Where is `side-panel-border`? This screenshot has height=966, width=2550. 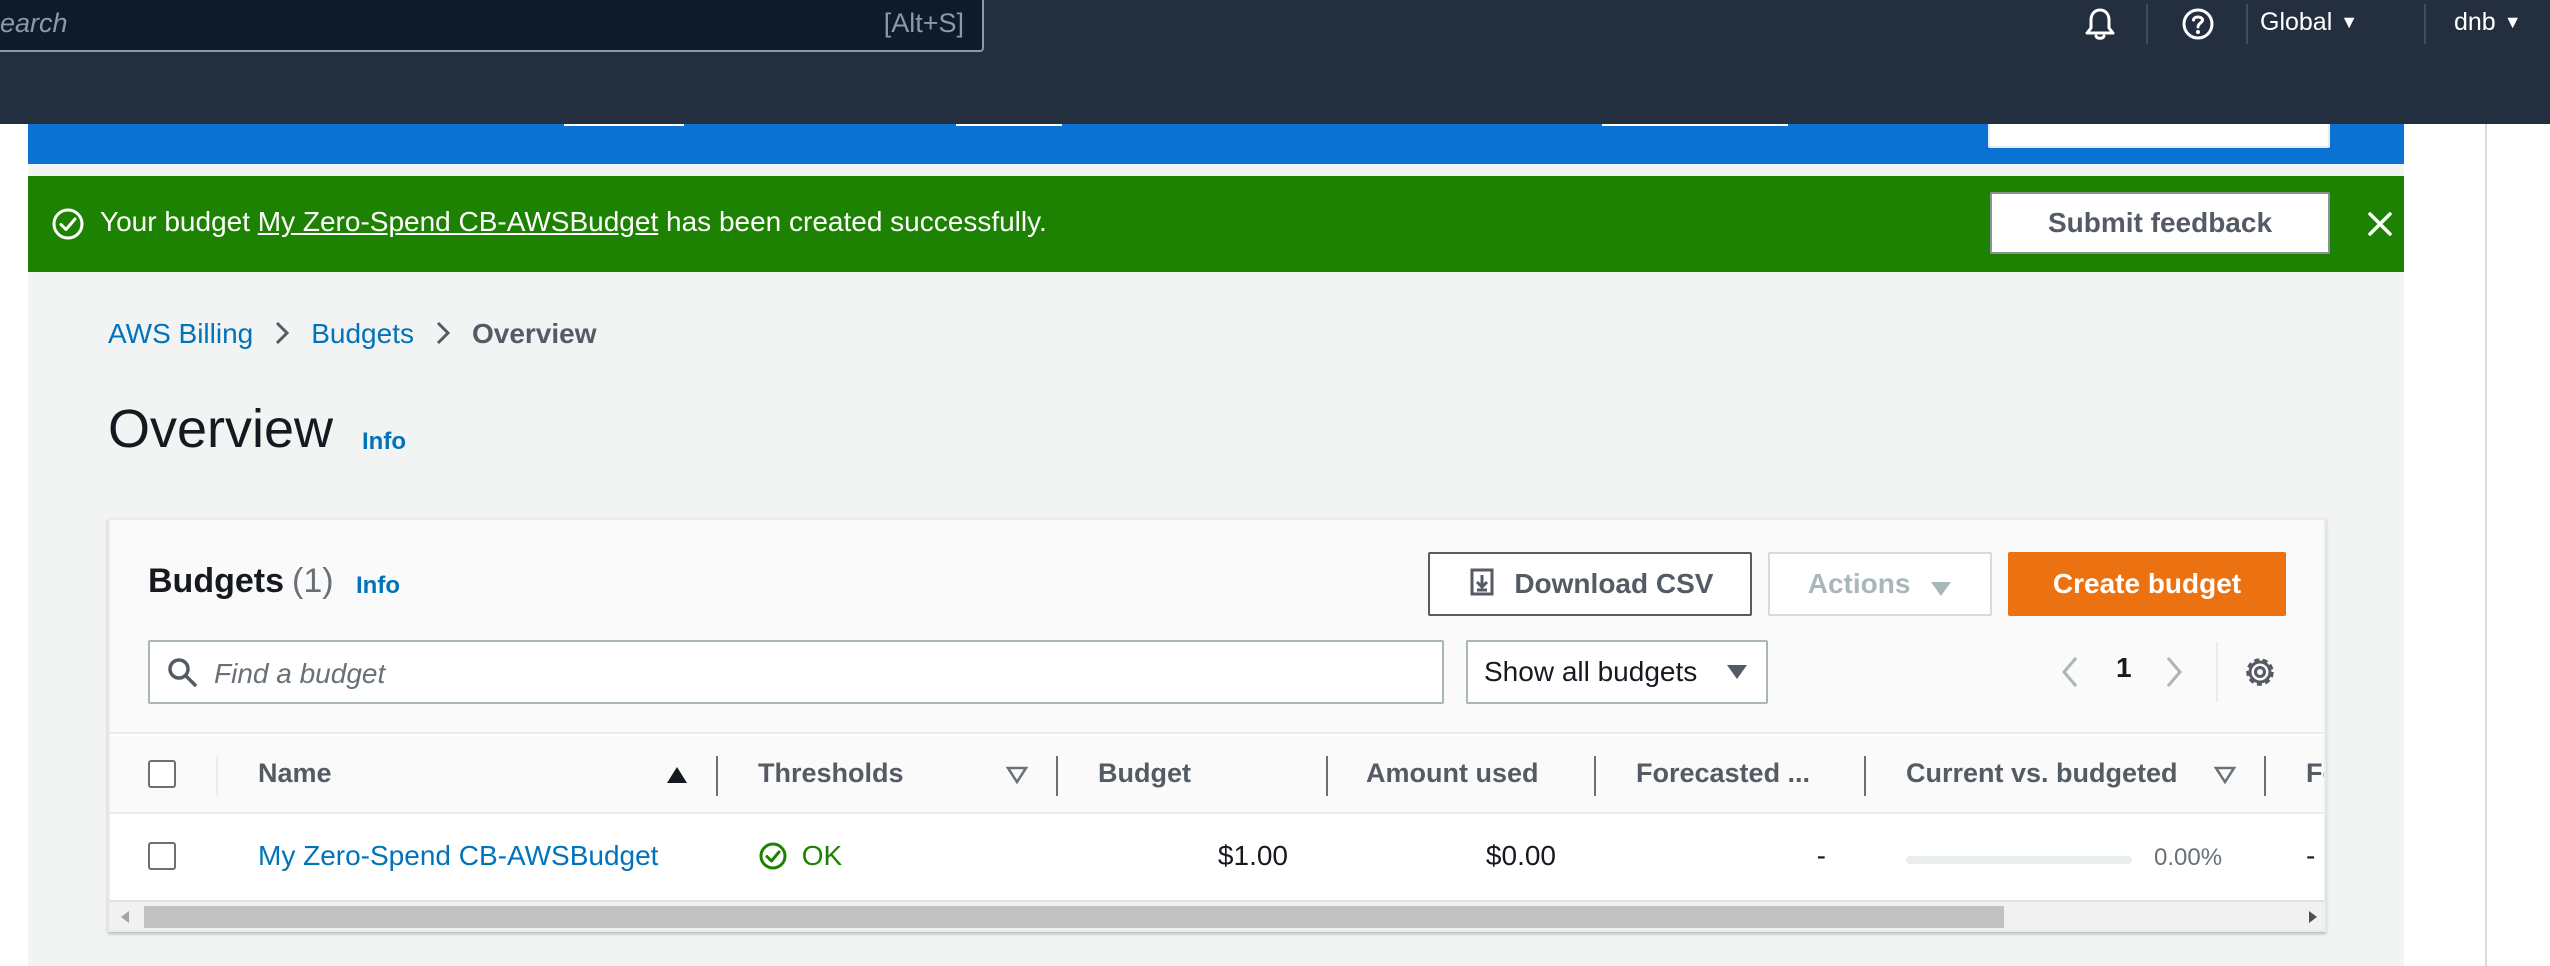 side-panel-border is located at coordinates (2486, 545).